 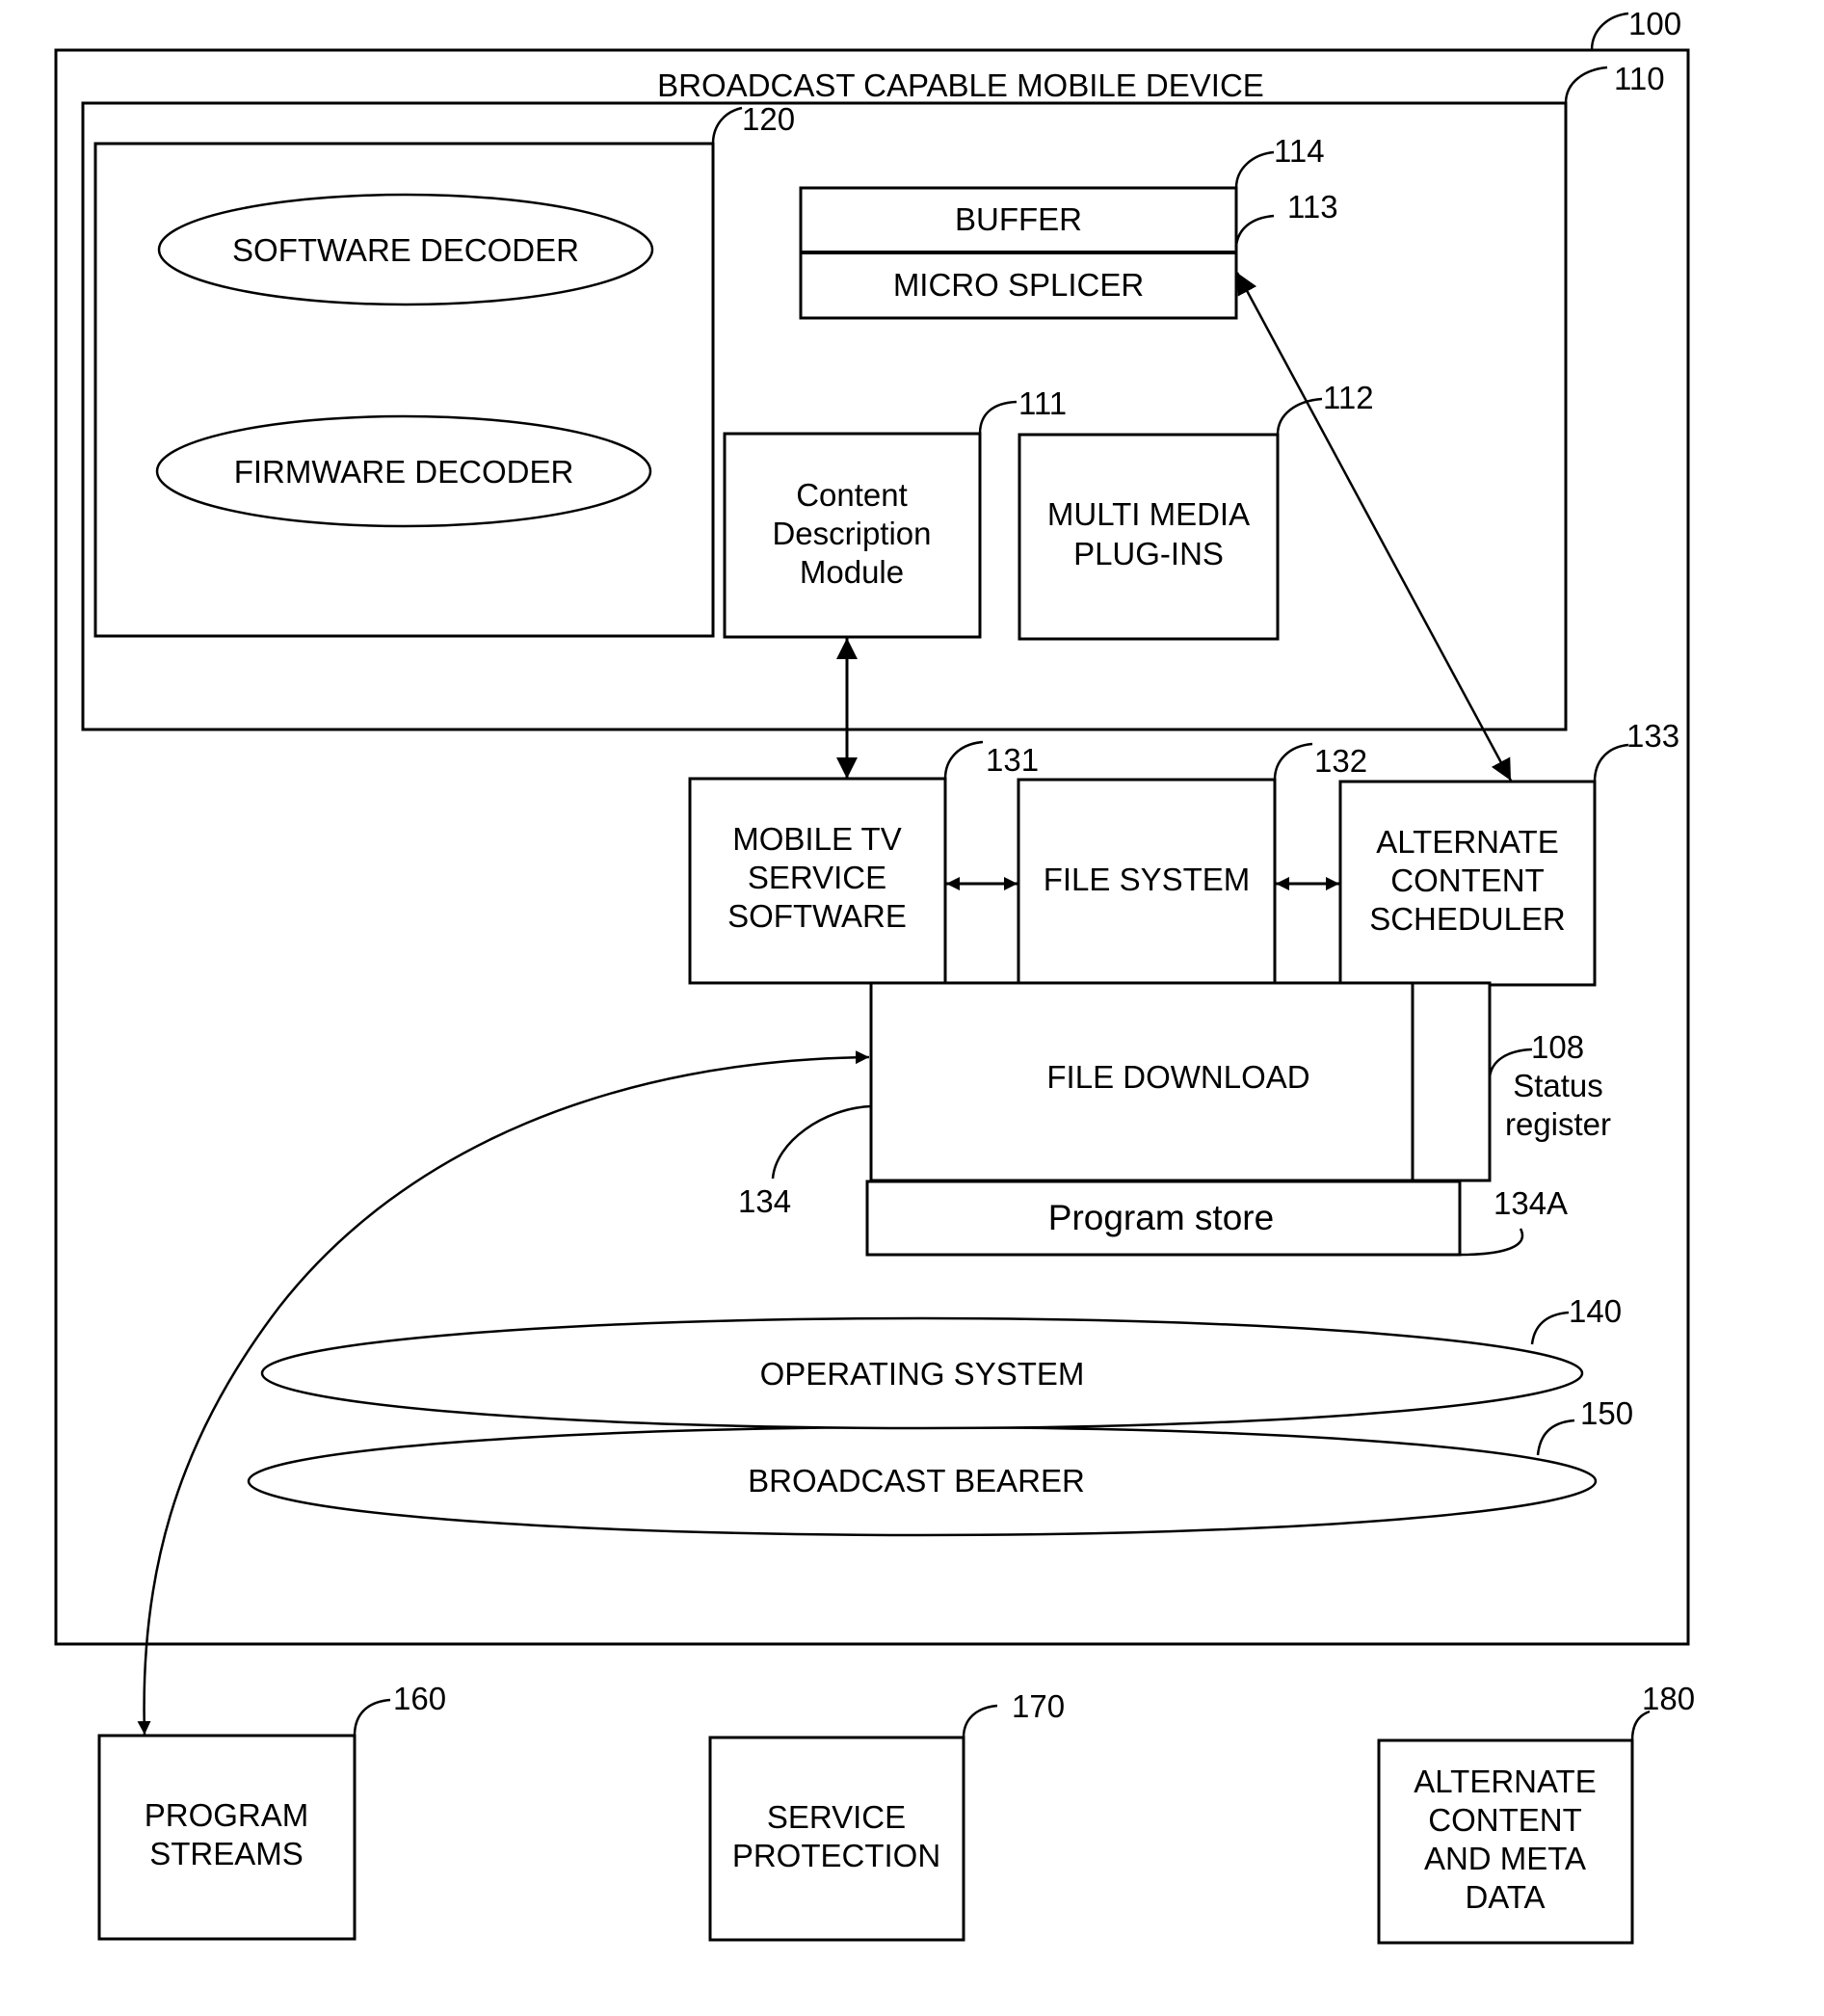 I want to click on ref-160: 160, so click(x=419, y=1699).